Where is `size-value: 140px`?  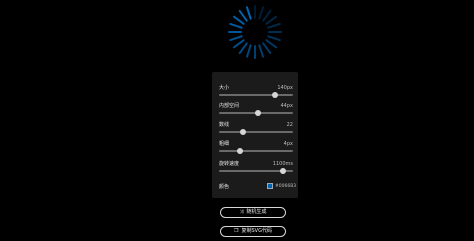 size-value: 140px is located at coordinates (285, 88).